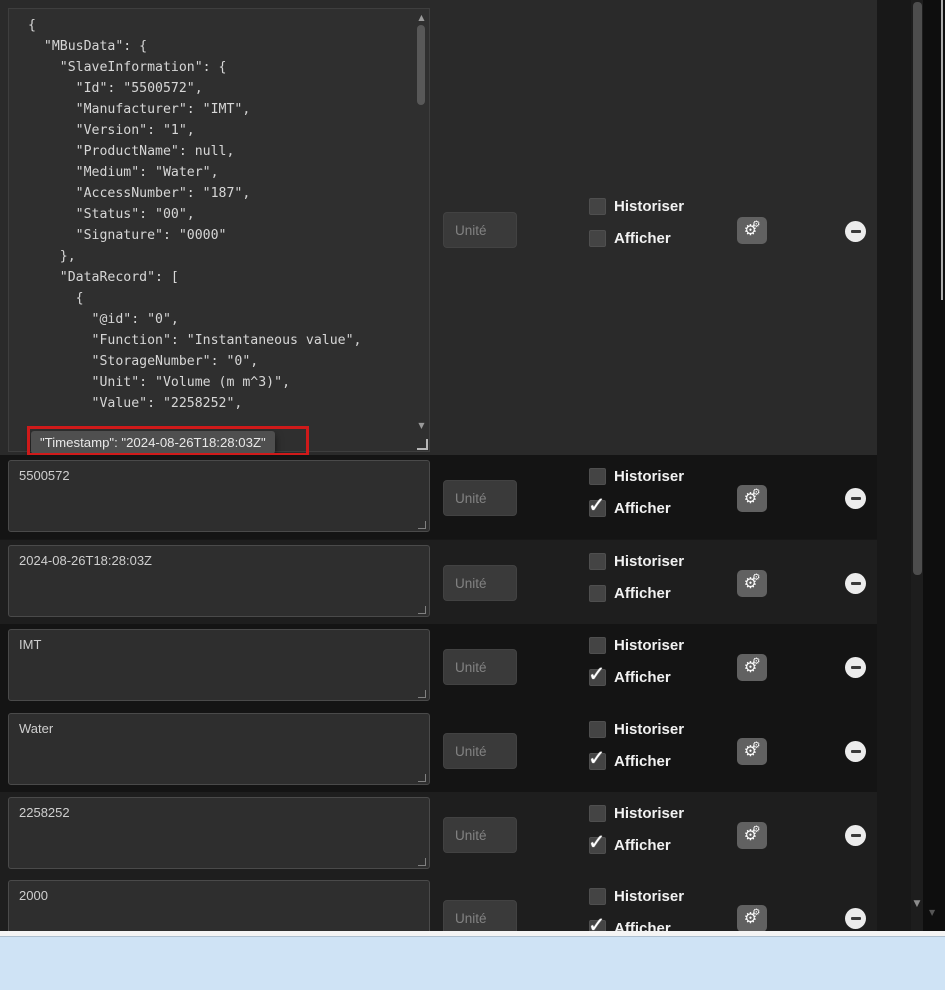  Describe the element at coordinates (421, 65) in the screenshot. I see `json-scrollbar-thumb` at that location.